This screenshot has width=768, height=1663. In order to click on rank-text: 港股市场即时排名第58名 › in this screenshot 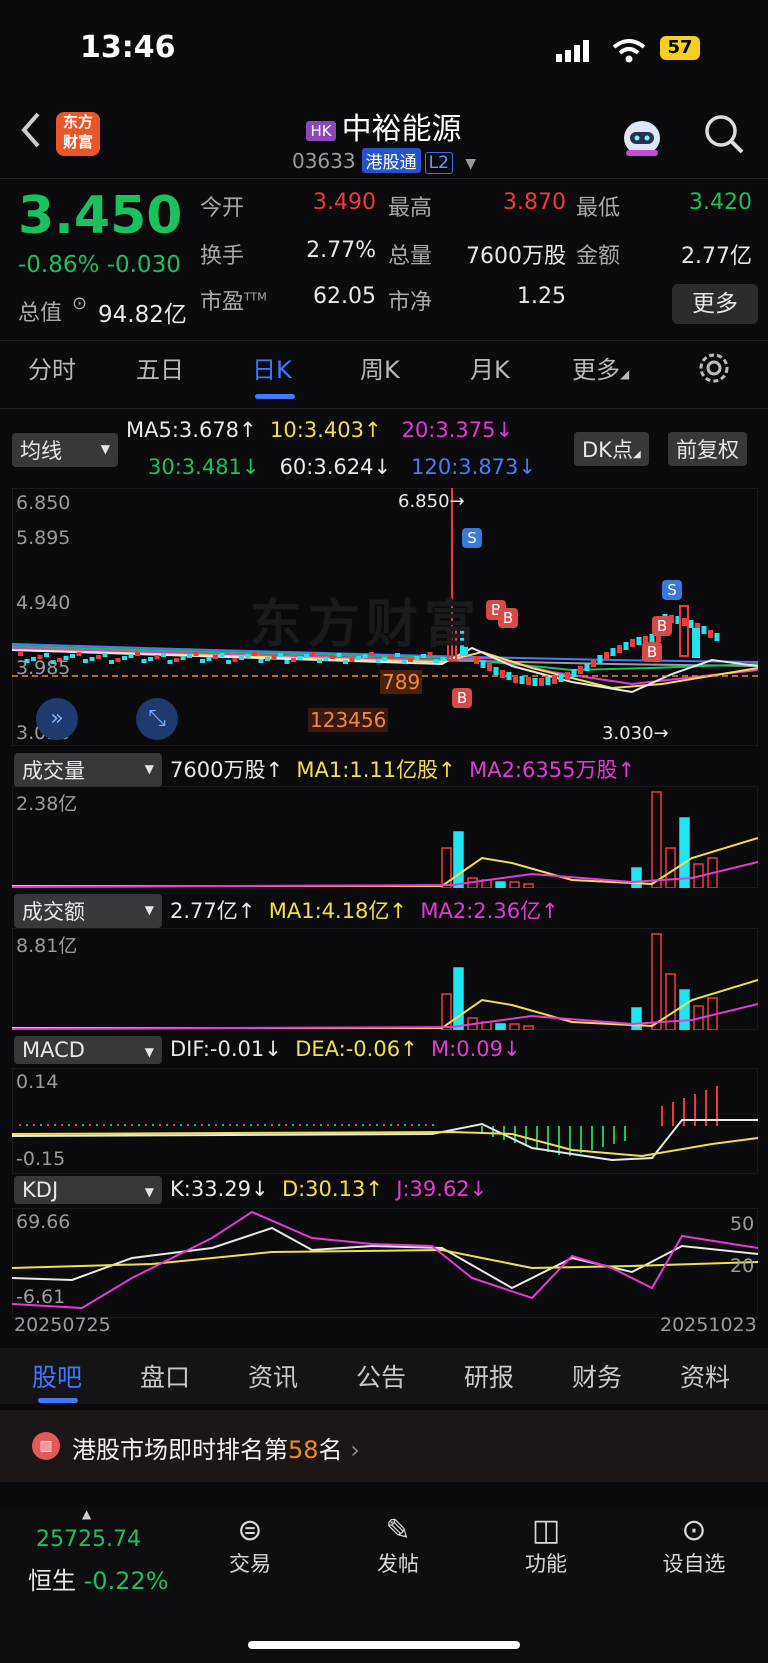, I will do `click(216, 1447)`.